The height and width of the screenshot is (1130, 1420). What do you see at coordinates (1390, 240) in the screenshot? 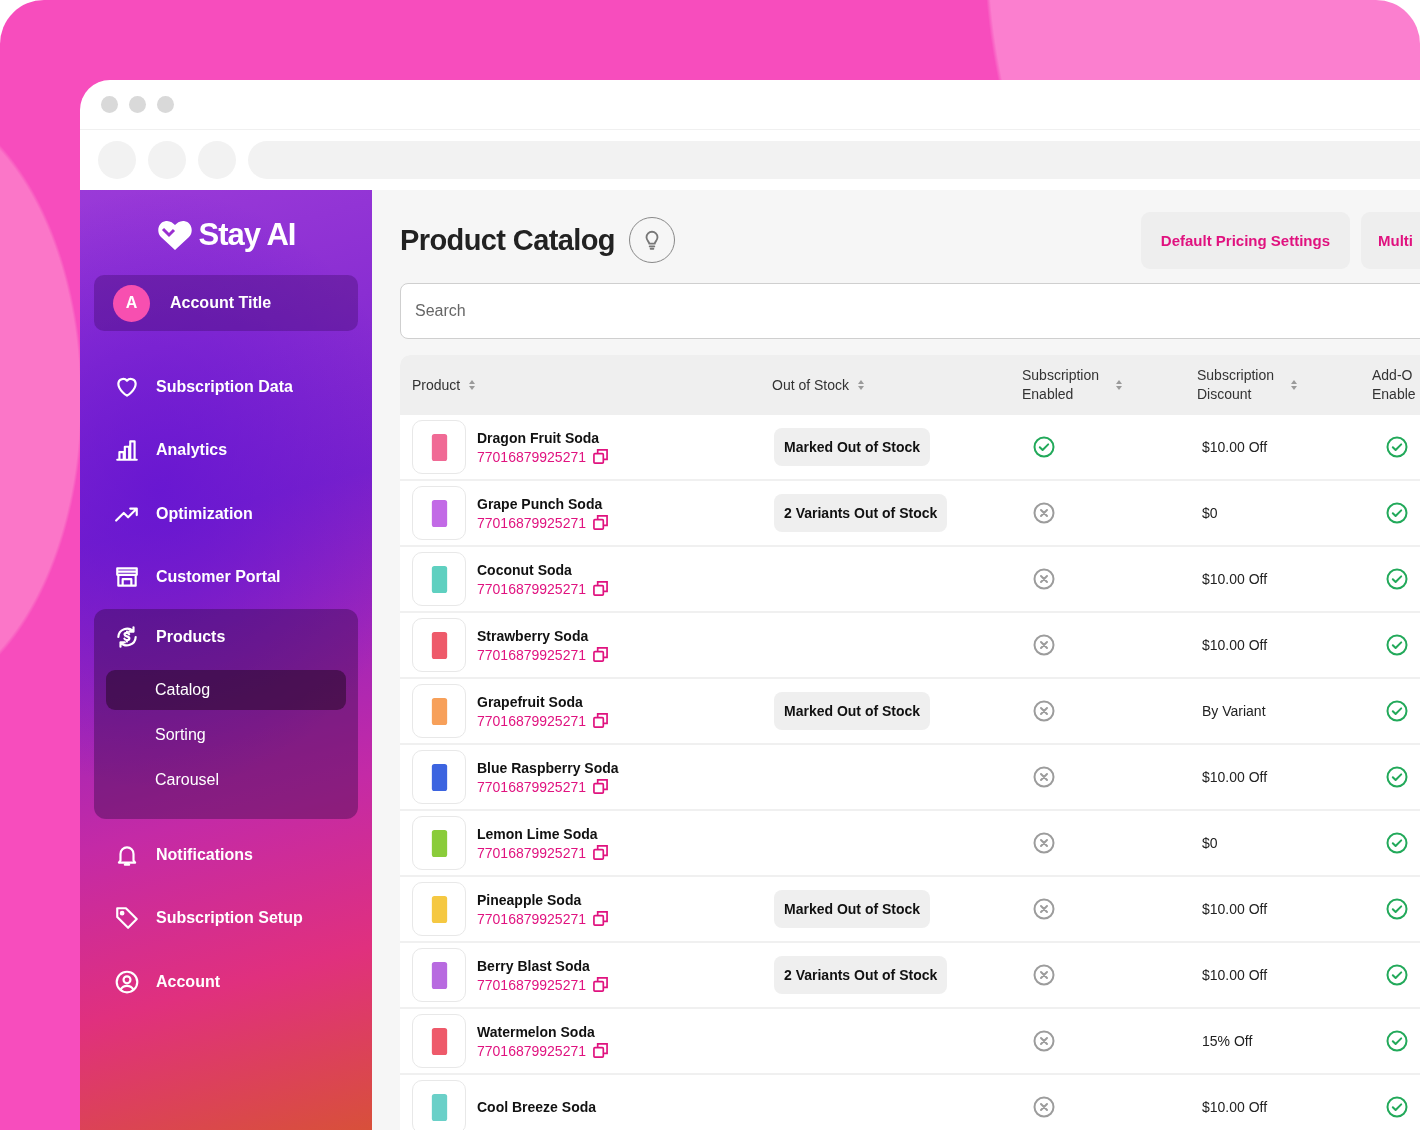
I see `header-button: Multi` at bounding box center [1390, 240].